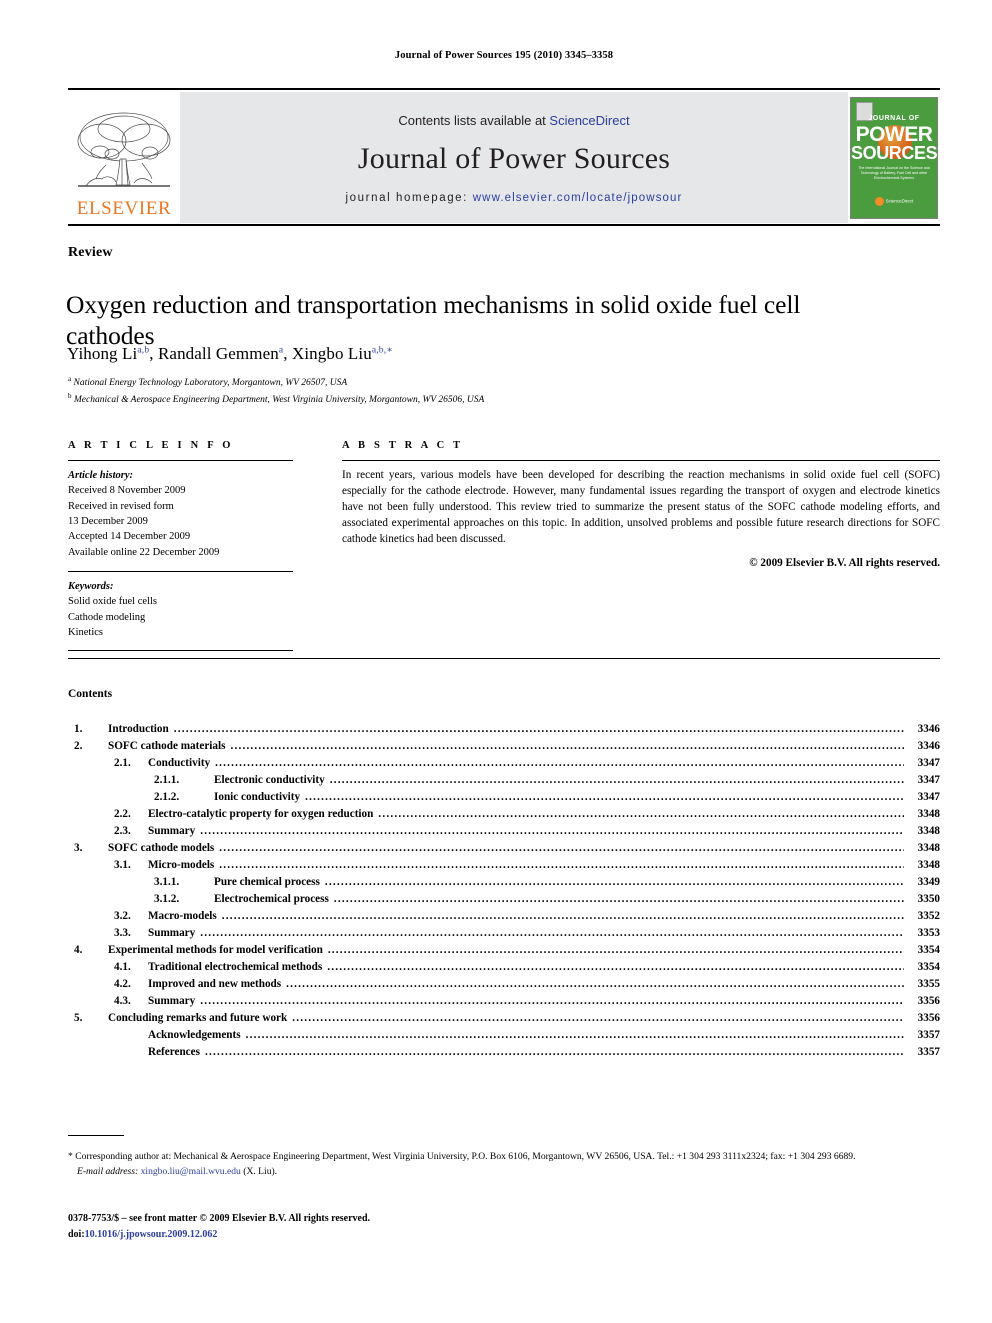  What do you see at coordinates (235, 967) in the screenshot?
I see `toc-entry-label: Traditional electrochemical methods` at bounding box center [235, 967].